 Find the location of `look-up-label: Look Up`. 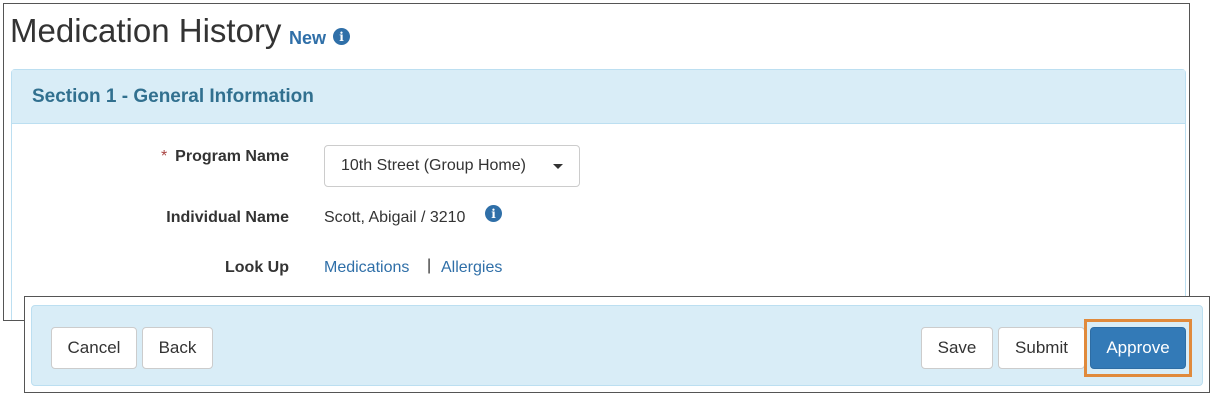

look-up-label: Look Up is located at coordinates (257, 267).